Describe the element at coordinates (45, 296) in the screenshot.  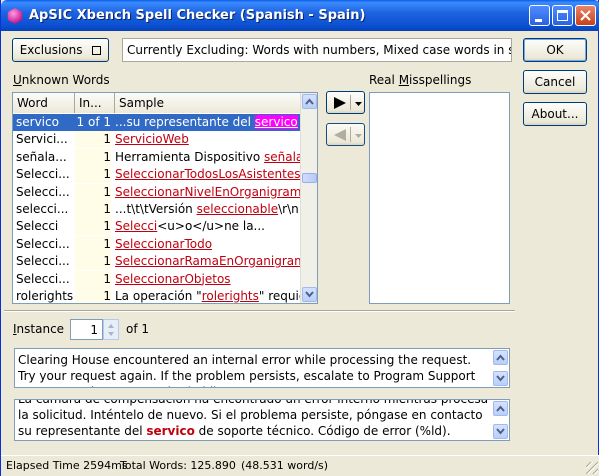
I see `row-word: rolerights` at that location.